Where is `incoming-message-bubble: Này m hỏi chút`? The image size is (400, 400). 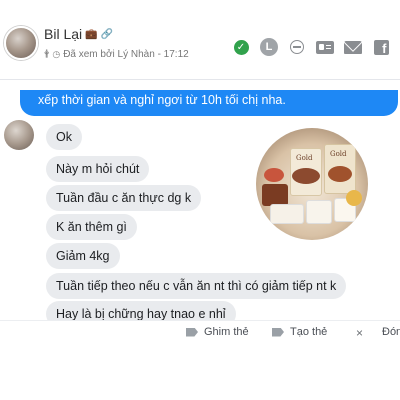 incoming-message-bubble: Này m hỏi chút is located at coordinates (98, 169).